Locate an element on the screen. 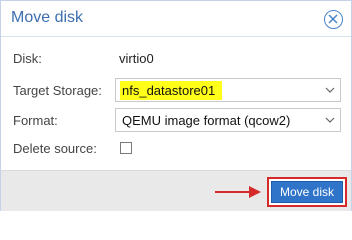 The width and height of the screenshot is (352, 240). disk-label: Disk: is located at coordinates (27, 58).